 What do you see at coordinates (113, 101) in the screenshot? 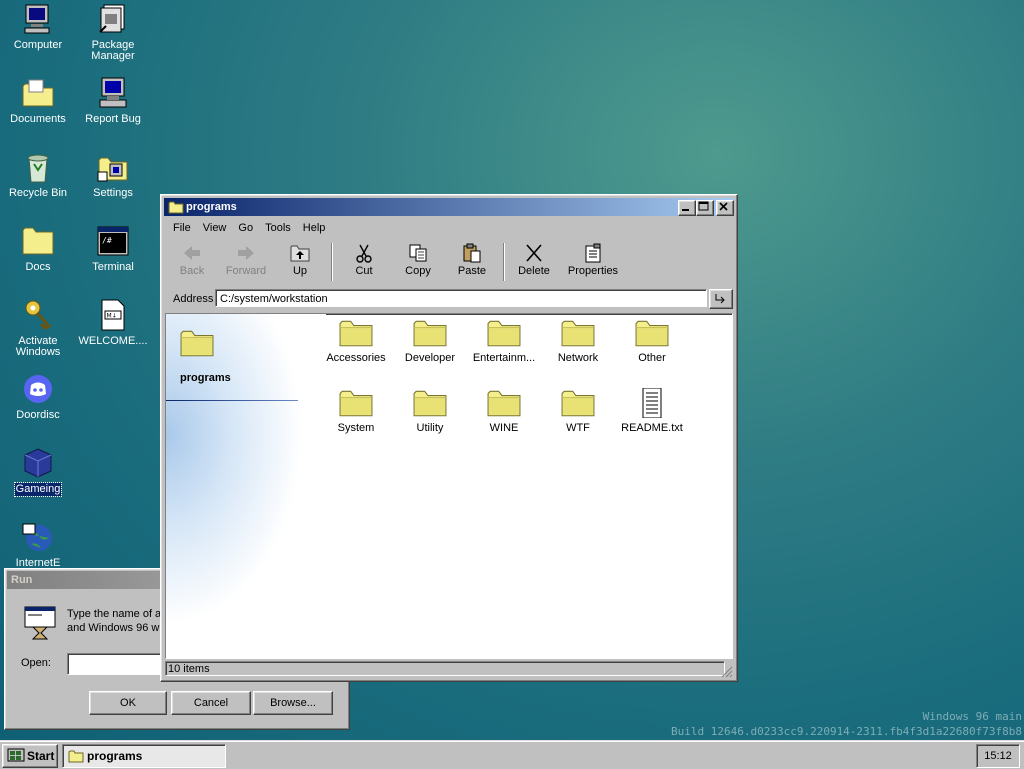
I see `desktop-icon-report-bug: Report Bug` at bounding box center [113, 101].